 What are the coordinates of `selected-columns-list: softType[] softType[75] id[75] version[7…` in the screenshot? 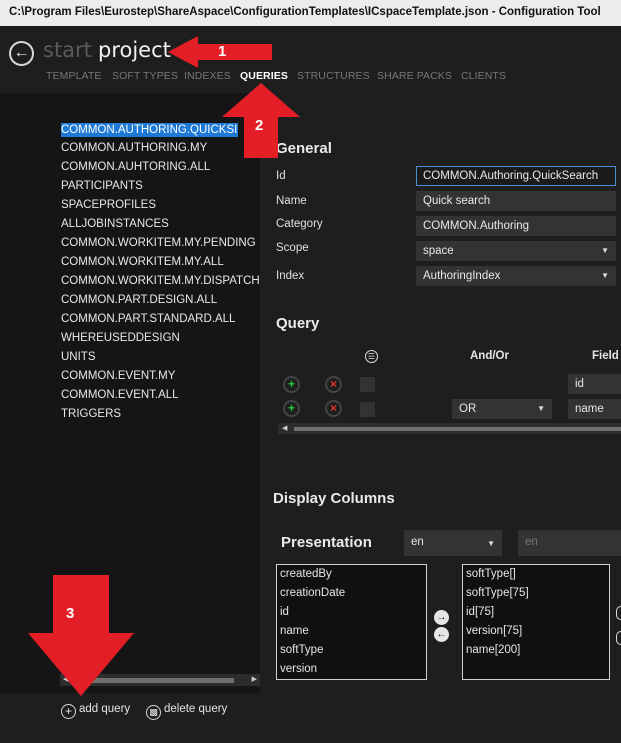 It's located at (536, 622).